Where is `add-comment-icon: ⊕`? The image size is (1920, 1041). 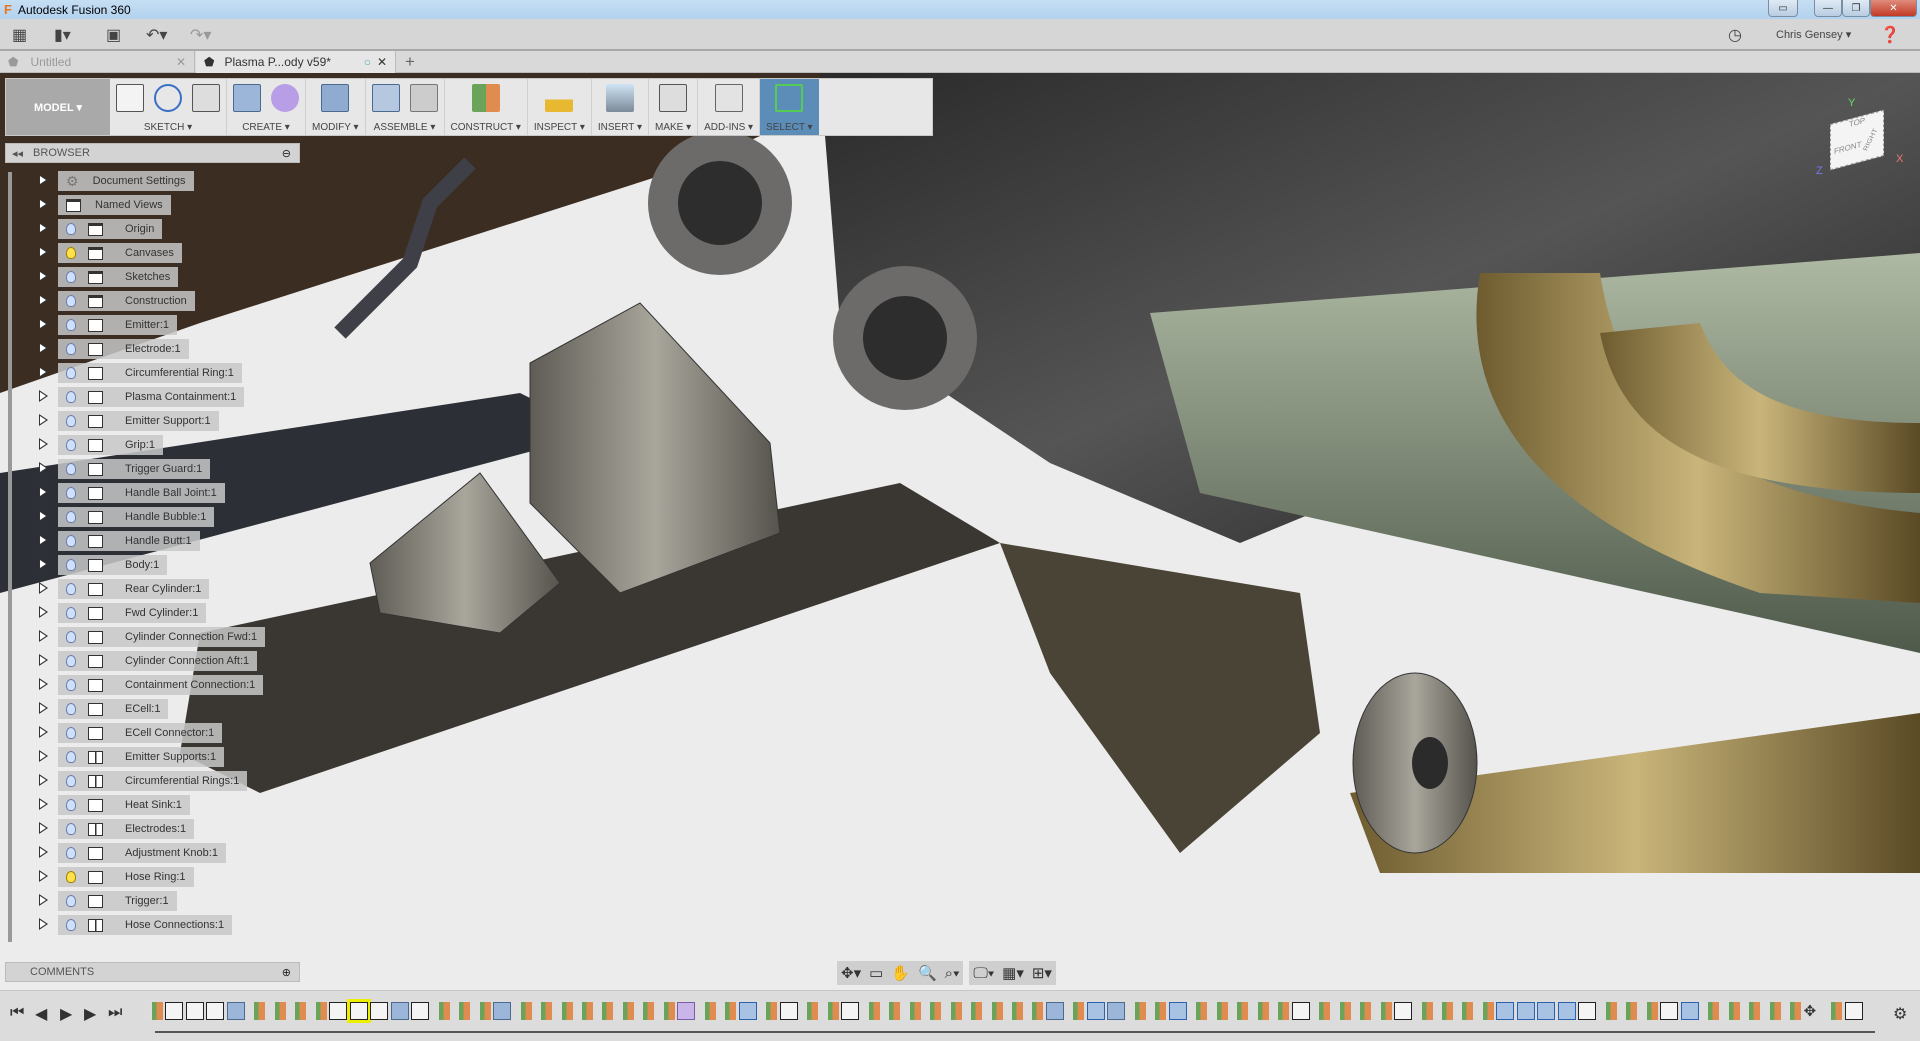
add-comment-icon: ⊕ is located at coordinates (286, 972).